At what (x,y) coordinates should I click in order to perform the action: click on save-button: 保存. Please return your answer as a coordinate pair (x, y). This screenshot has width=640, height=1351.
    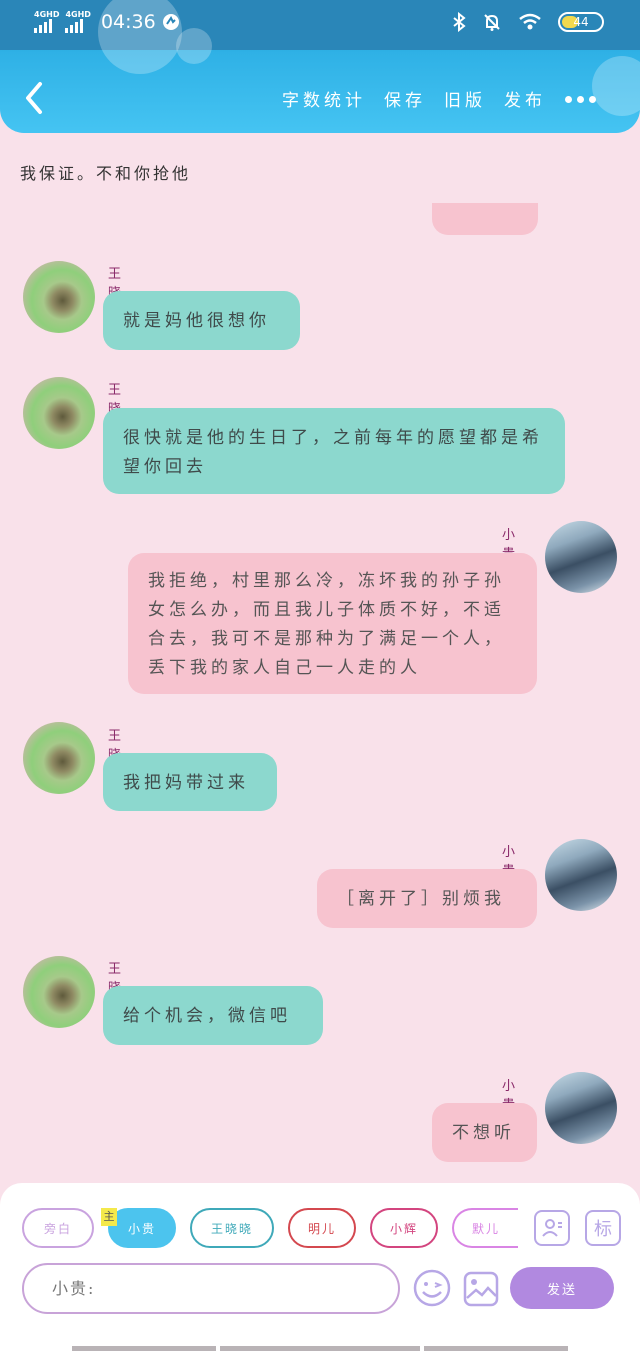
    Looking at the image, I should click on (405, 98).